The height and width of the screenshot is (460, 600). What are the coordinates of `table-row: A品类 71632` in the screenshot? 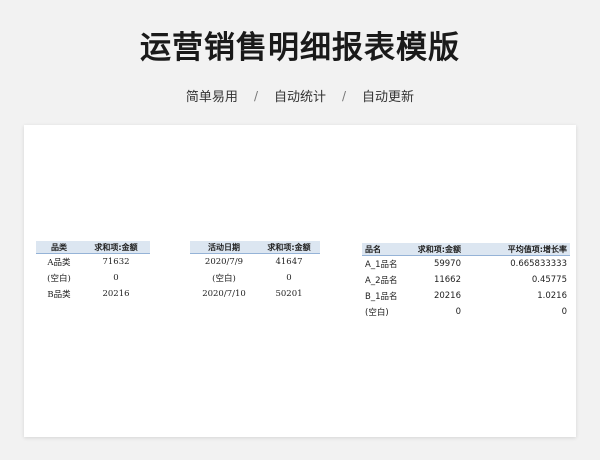 It's located at (93, 262).